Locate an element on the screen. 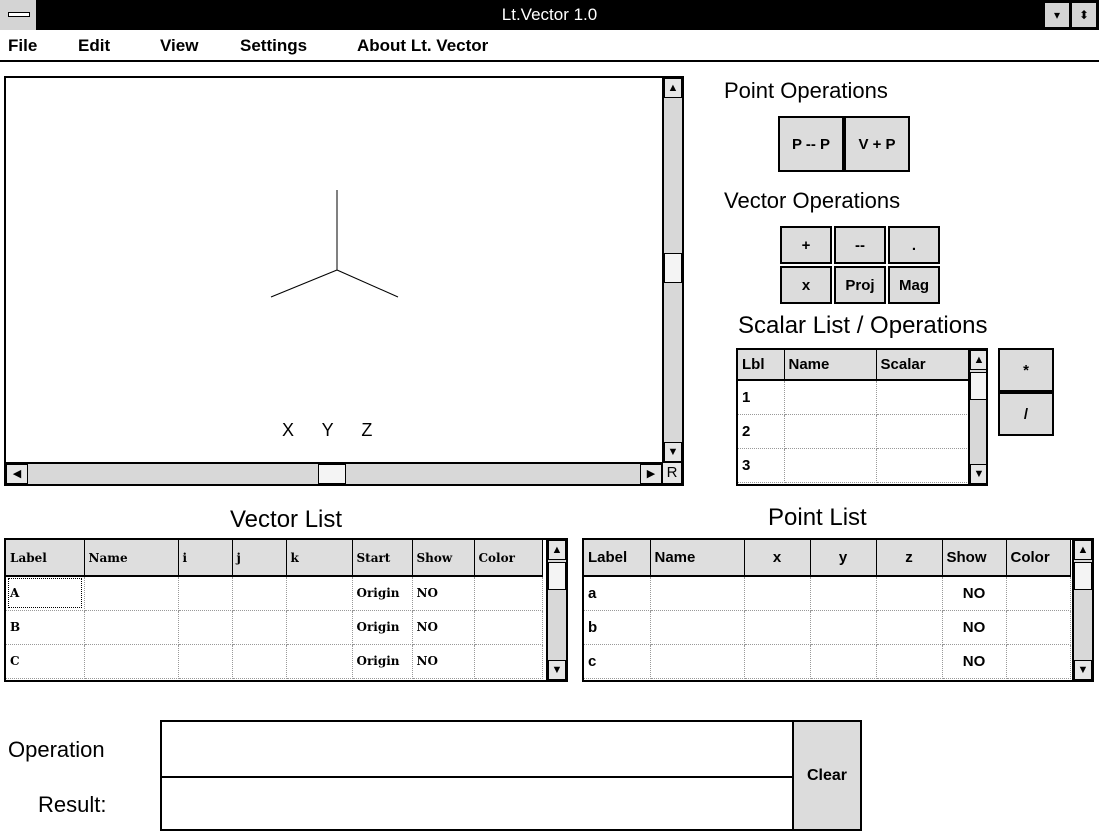  menu-edit: Edit is located at coordinates (94, 46).